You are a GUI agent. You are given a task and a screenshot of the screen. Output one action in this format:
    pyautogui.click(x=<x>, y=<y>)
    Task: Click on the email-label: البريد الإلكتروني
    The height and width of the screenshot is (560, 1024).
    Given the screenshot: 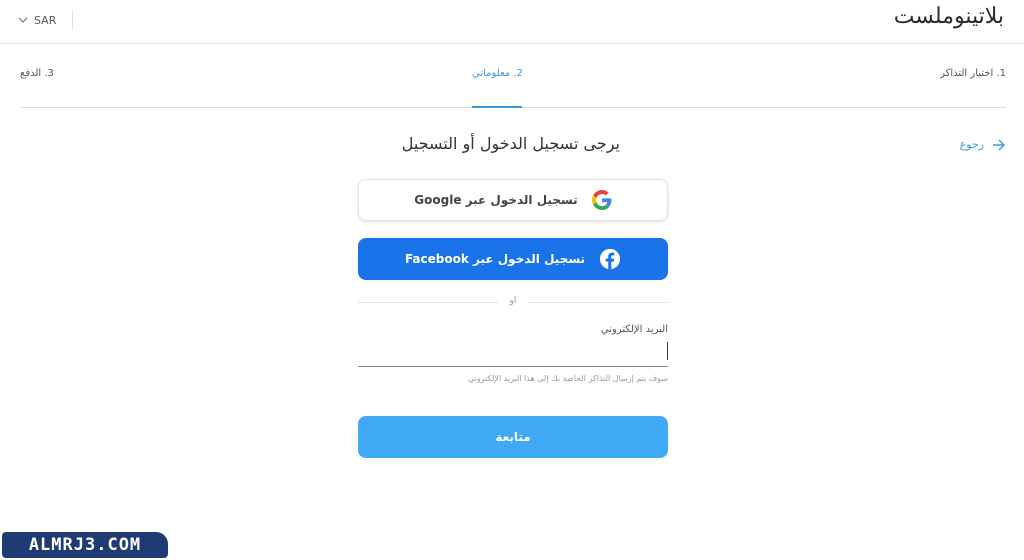 What is the action you would take?
    pyautogui.click(x=634, y=329)
    